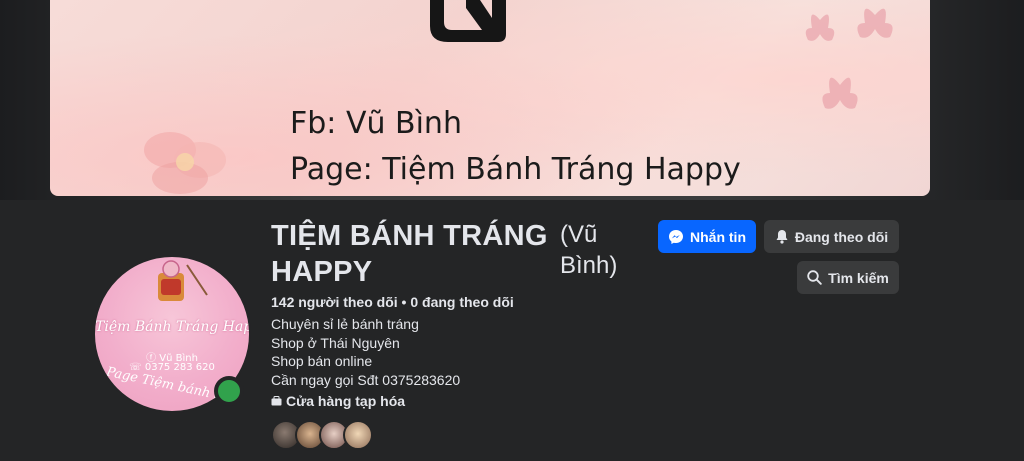 This screenshot has width=1024, height=461. What do you see at coordinates (185, 163) in the screenshot?
I see `cover-flower-decoration` at bounding box center [185, 163].